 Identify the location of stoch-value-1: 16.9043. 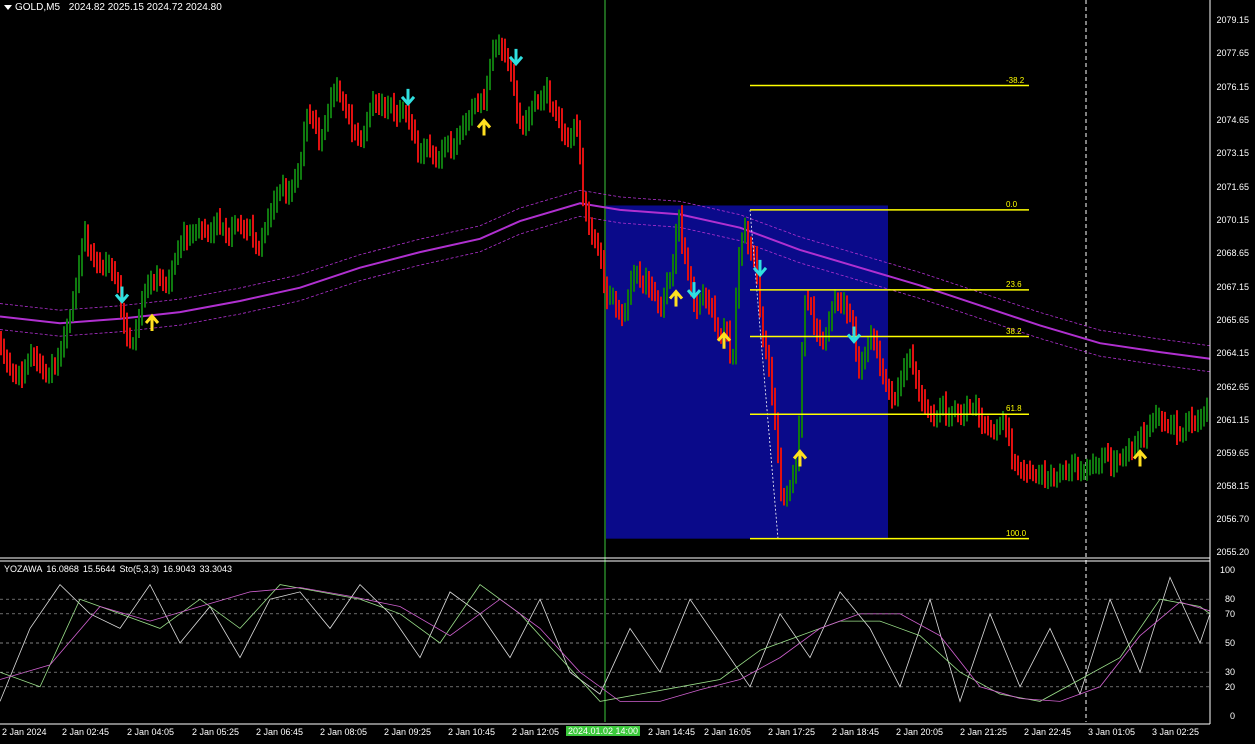
(179, 569).